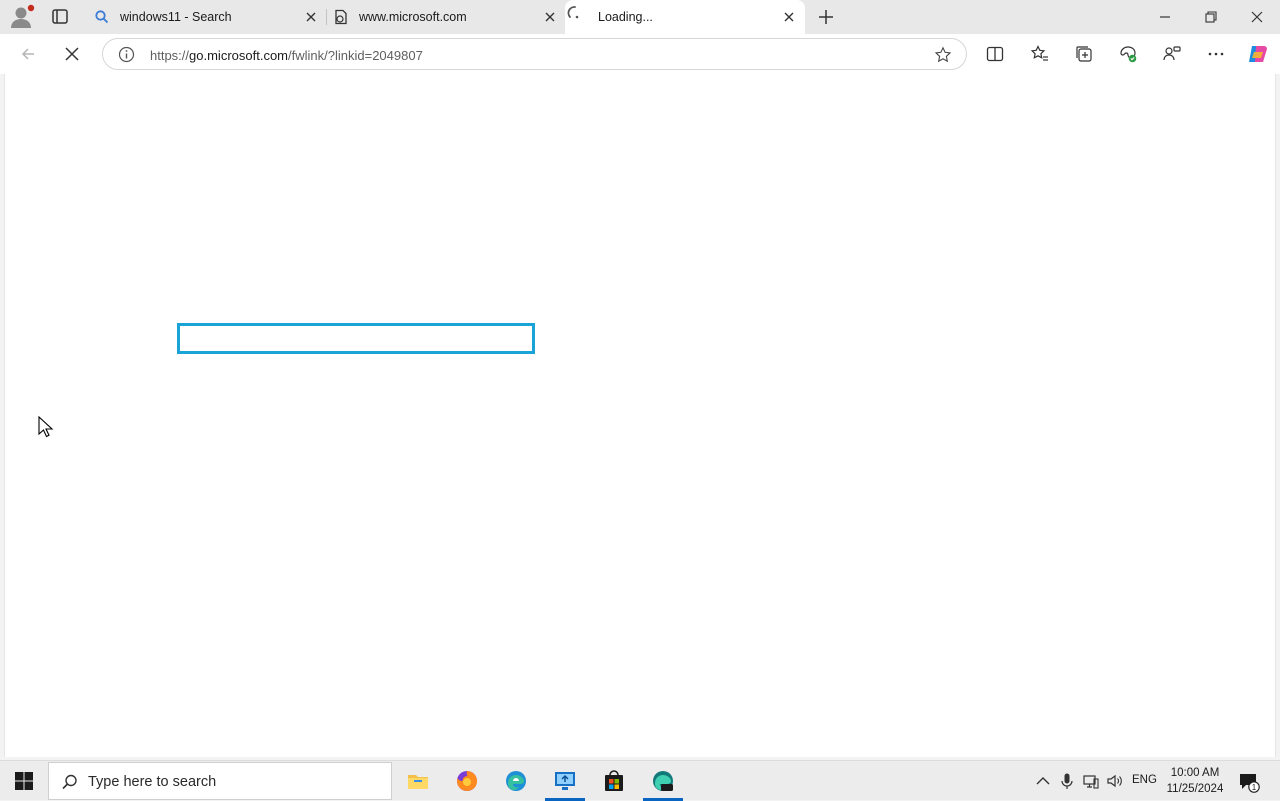 The height and width of the screenshot is (801, 1280). What do you see at coordinates (1084, 54) in the screenshot?
I see `collections-icon` at bounding box center [1084, 54].